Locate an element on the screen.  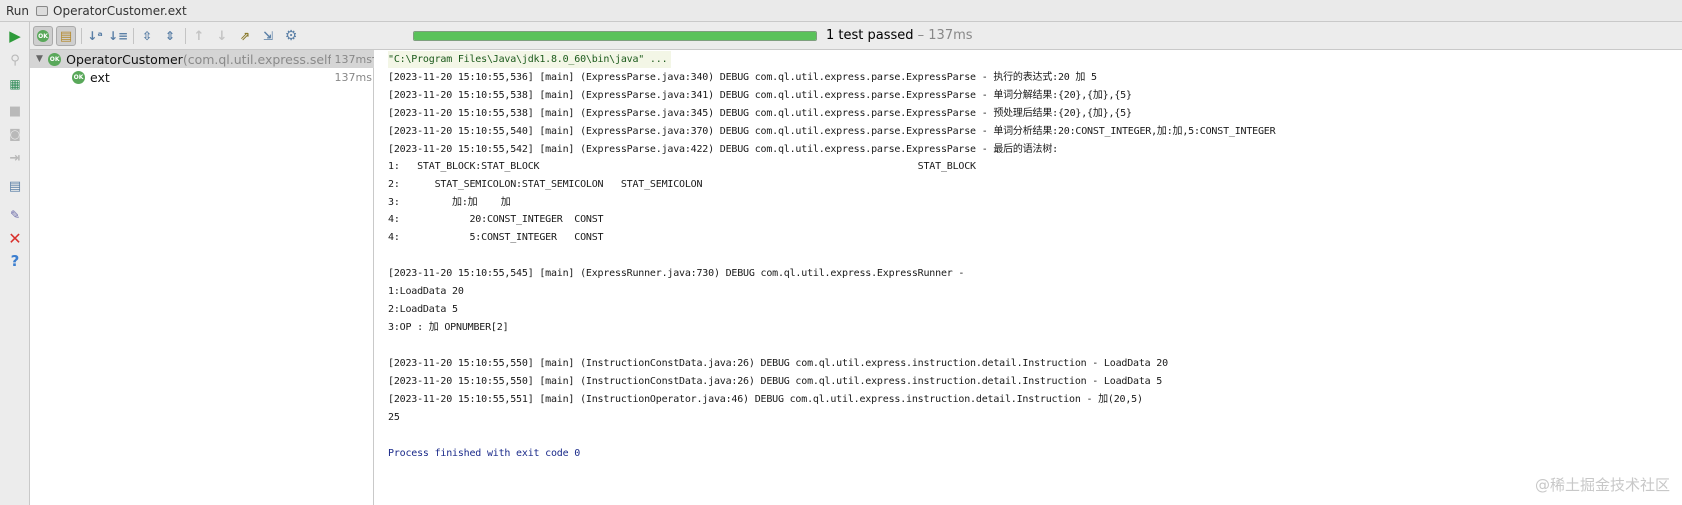
expand-all-icon: ⇳ is located at coordinates (147, 36).